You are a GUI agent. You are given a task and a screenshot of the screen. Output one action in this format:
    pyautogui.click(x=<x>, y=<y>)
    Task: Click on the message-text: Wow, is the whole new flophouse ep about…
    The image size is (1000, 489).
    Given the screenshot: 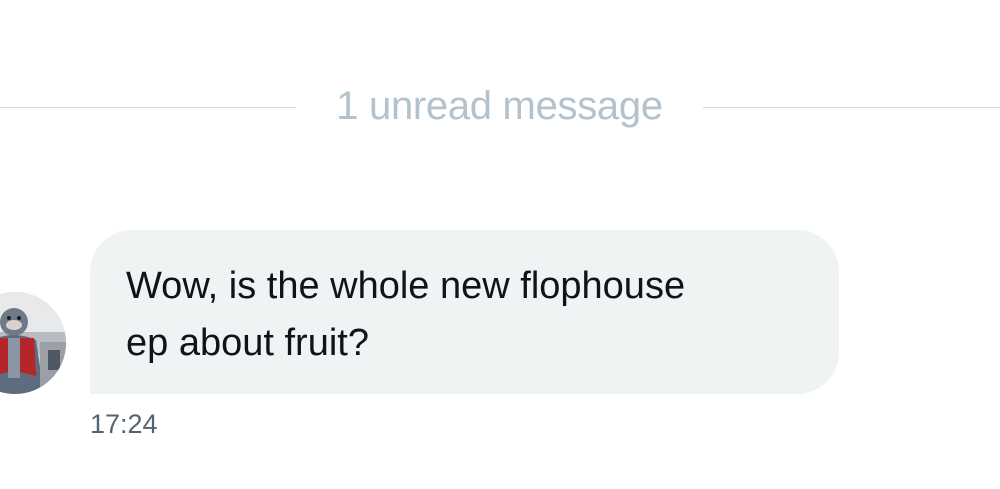 What is the action you would take?
    pyautogui.click(x=406, y=314)
    